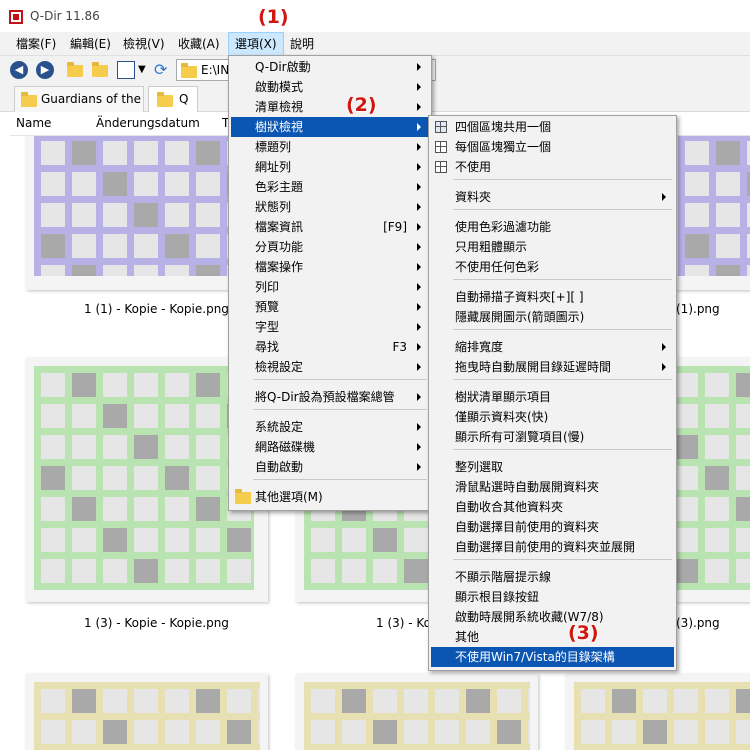  I want to click on tree-menu-item: 不使用Win7/Vista的目錄架構, so click(552, 657).